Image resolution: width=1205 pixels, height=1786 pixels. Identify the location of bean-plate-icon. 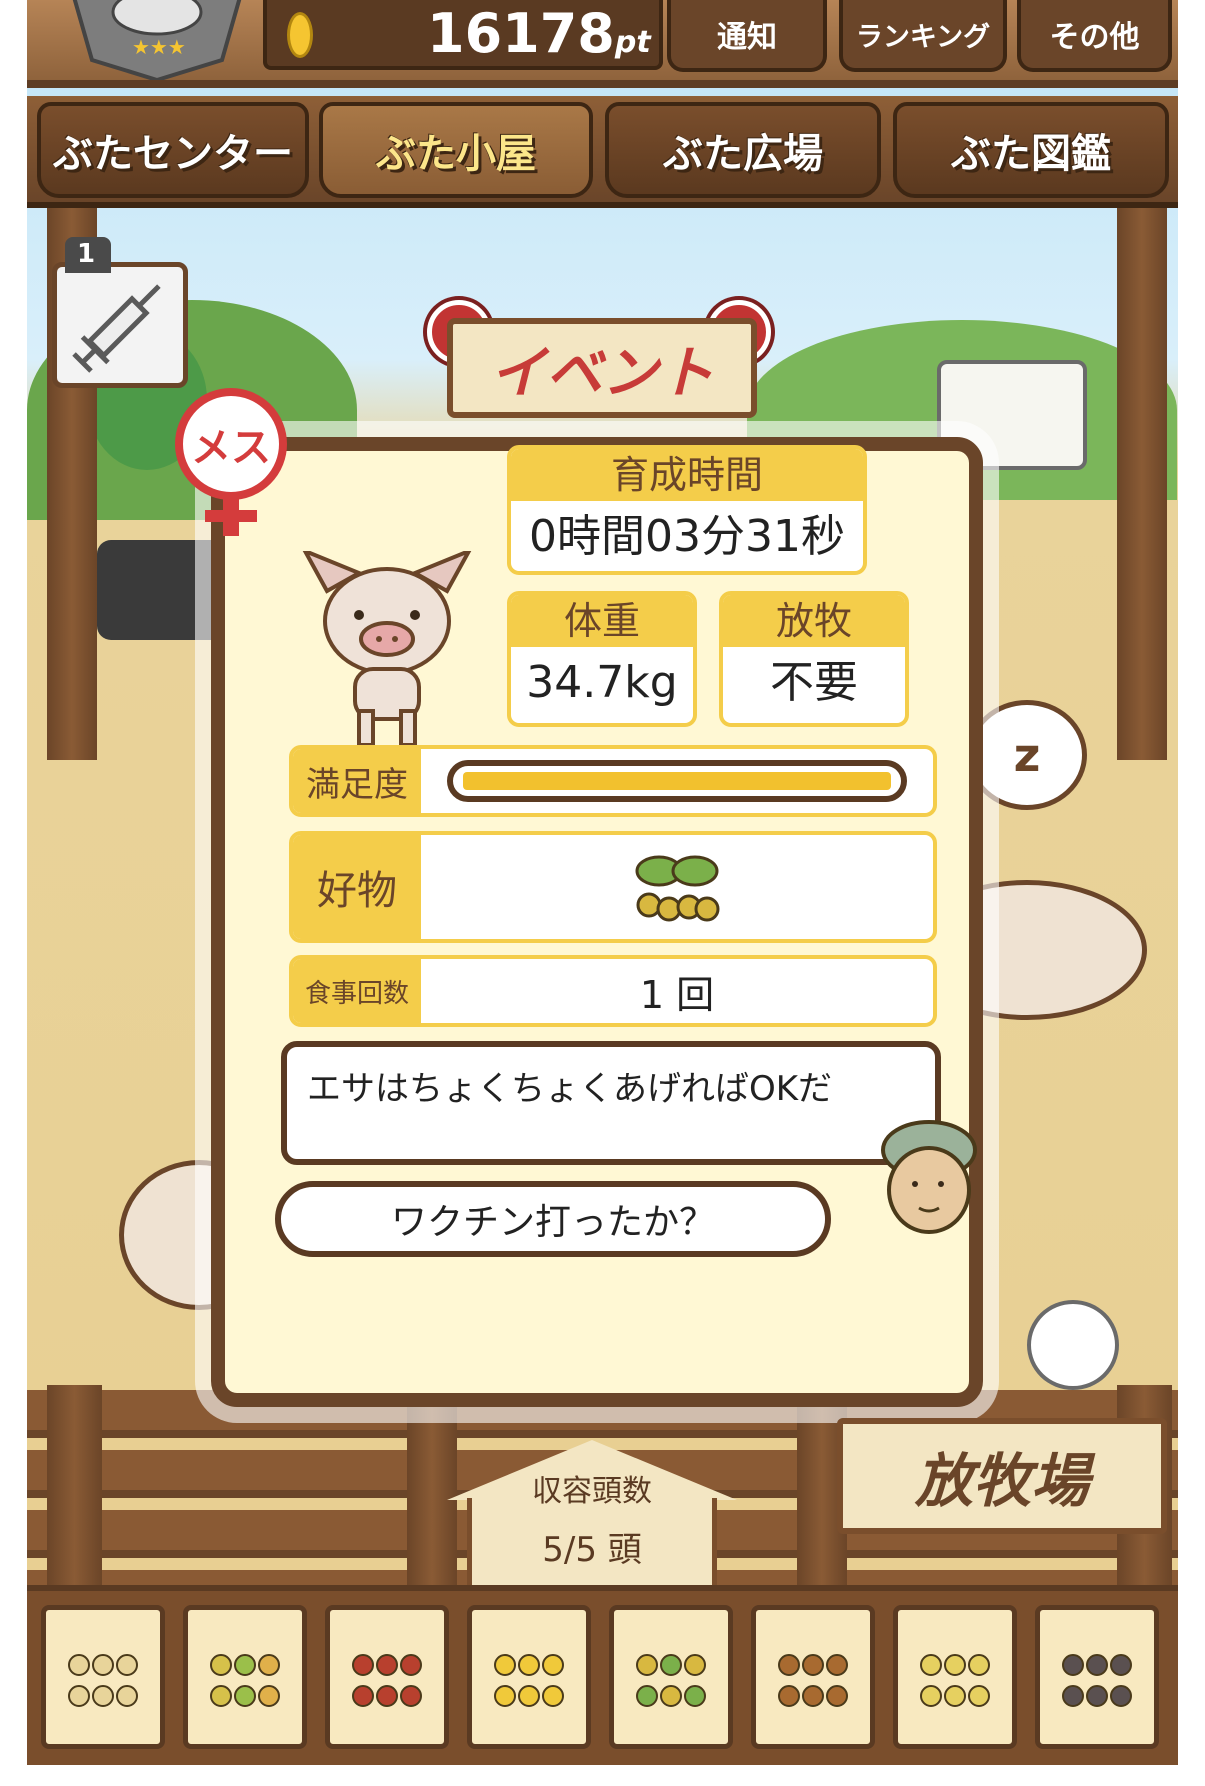
(955, 1677).